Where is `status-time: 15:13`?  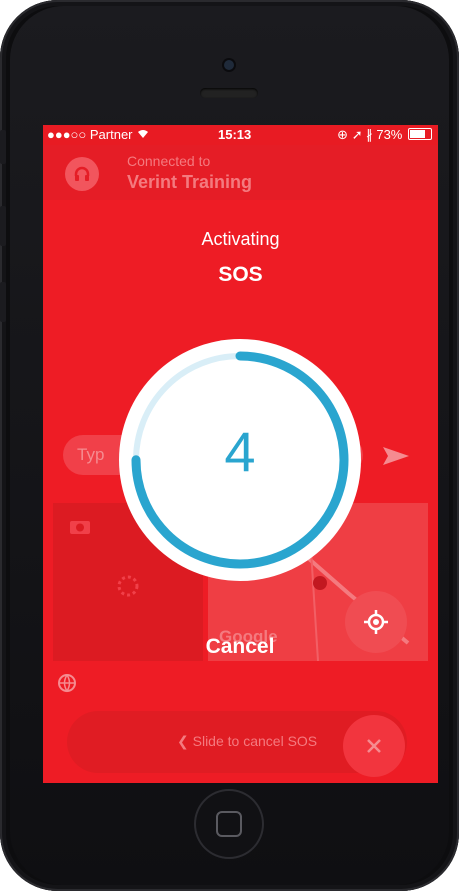
status-time: 15:13 is located at coordinates (235, 134).